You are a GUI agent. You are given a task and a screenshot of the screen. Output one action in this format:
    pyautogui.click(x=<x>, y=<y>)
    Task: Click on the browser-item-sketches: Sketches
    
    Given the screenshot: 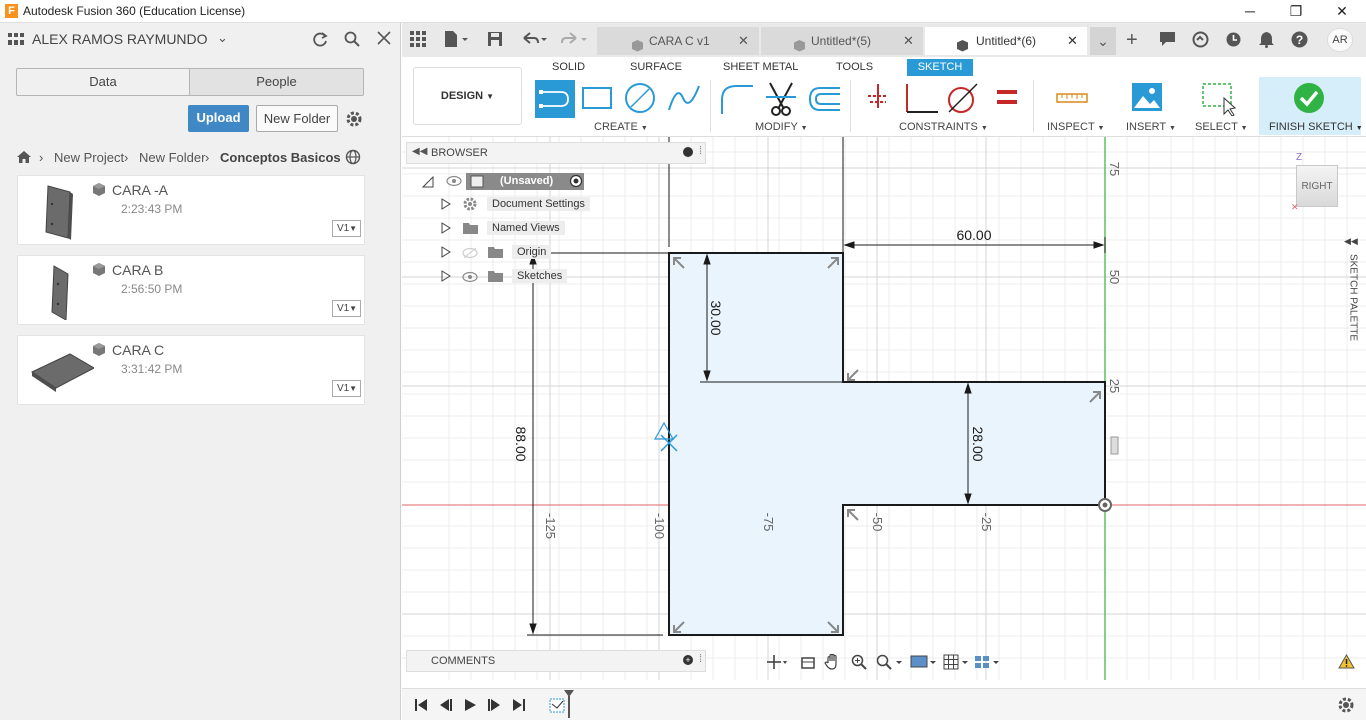 What is the action you would take?
    pyautogui.click(x=540, y=276)
    